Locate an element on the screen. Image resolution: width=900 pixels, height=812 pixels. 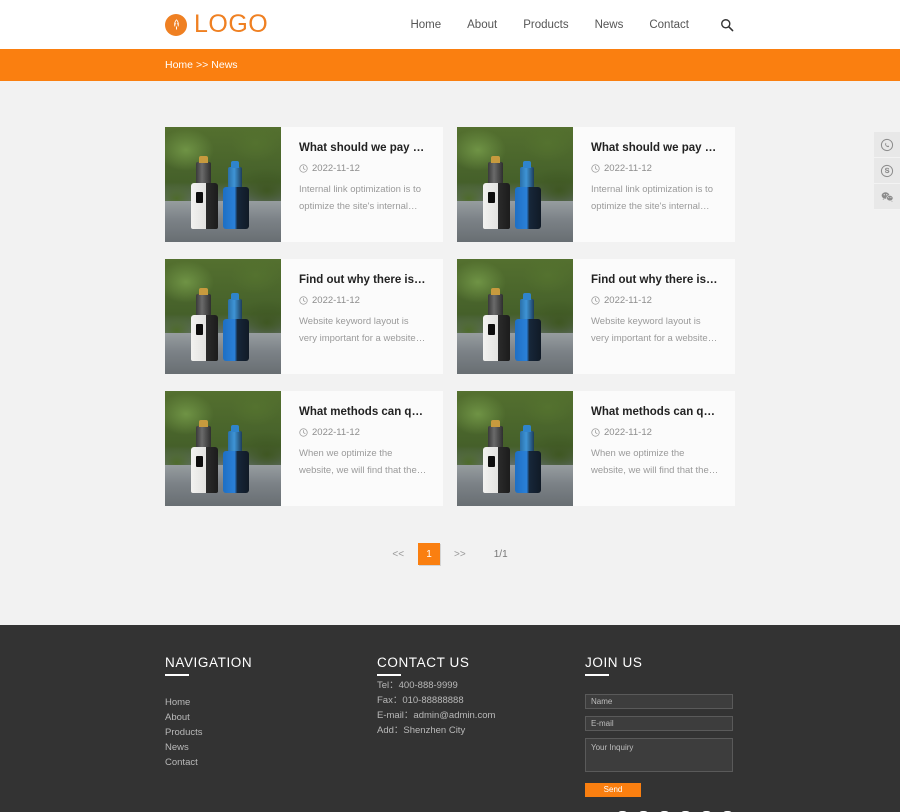
breadcrumb-current: News is located at coordinates (224, 65).